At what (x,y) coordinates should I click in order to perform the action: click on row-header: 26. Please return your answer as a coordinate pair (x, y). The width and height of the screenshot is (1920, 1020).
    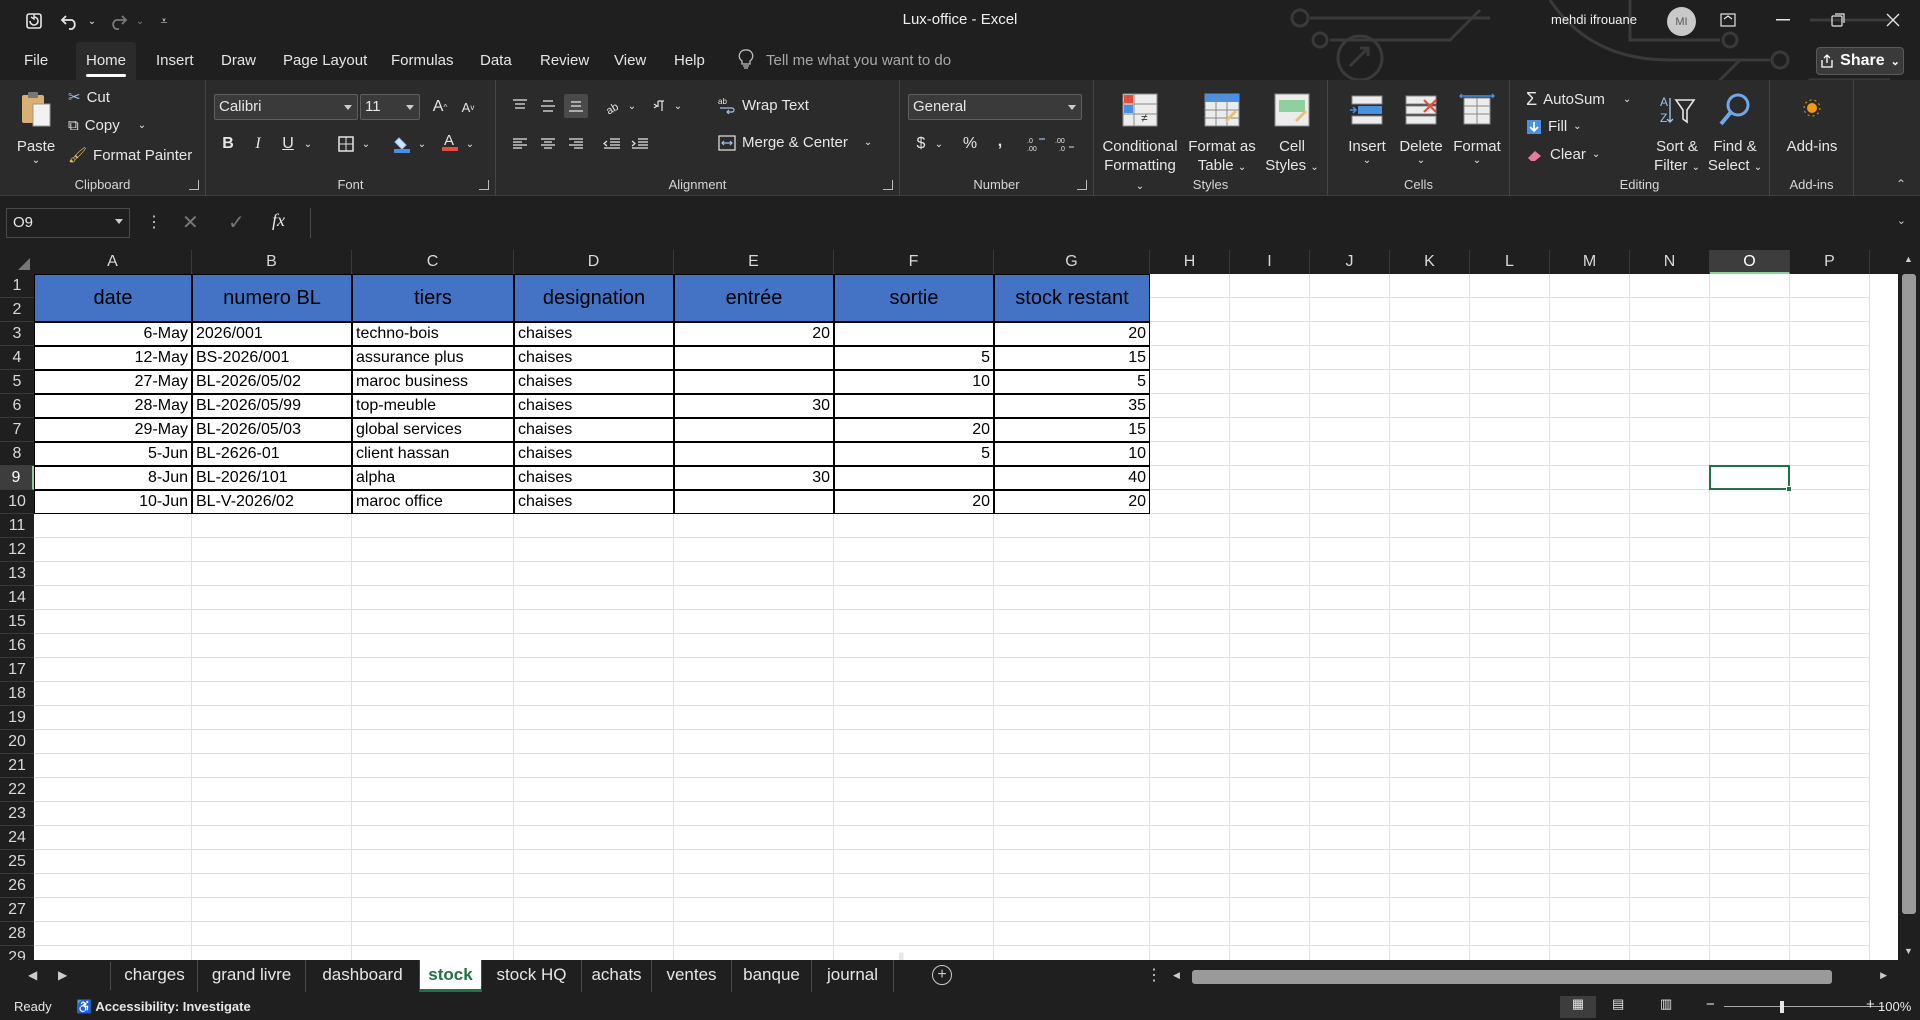
    Looking at the image, I should click on (17, 886).